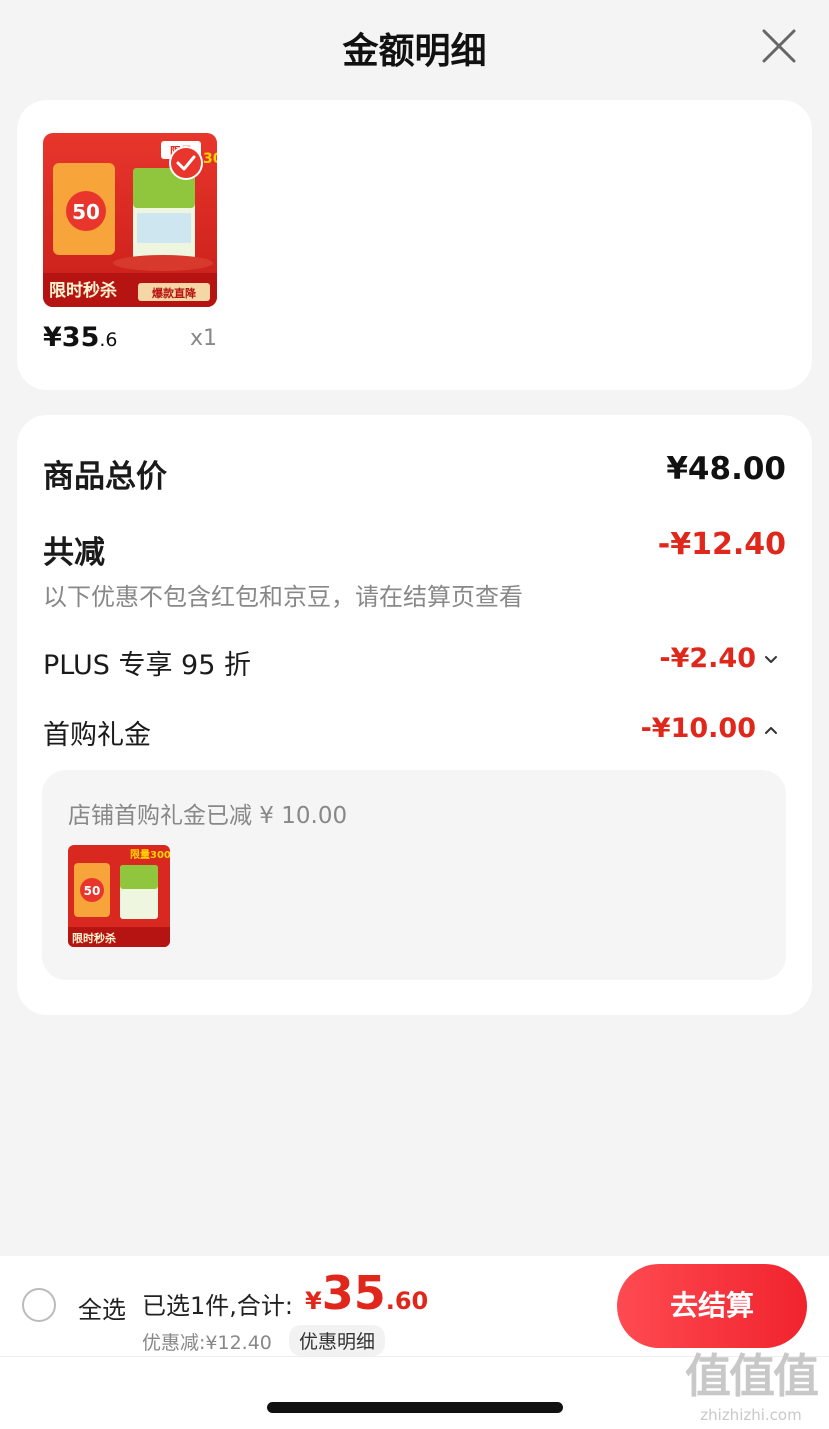  I want to click on product-hot-deal-text: 爆款直降, so click(174, 293).